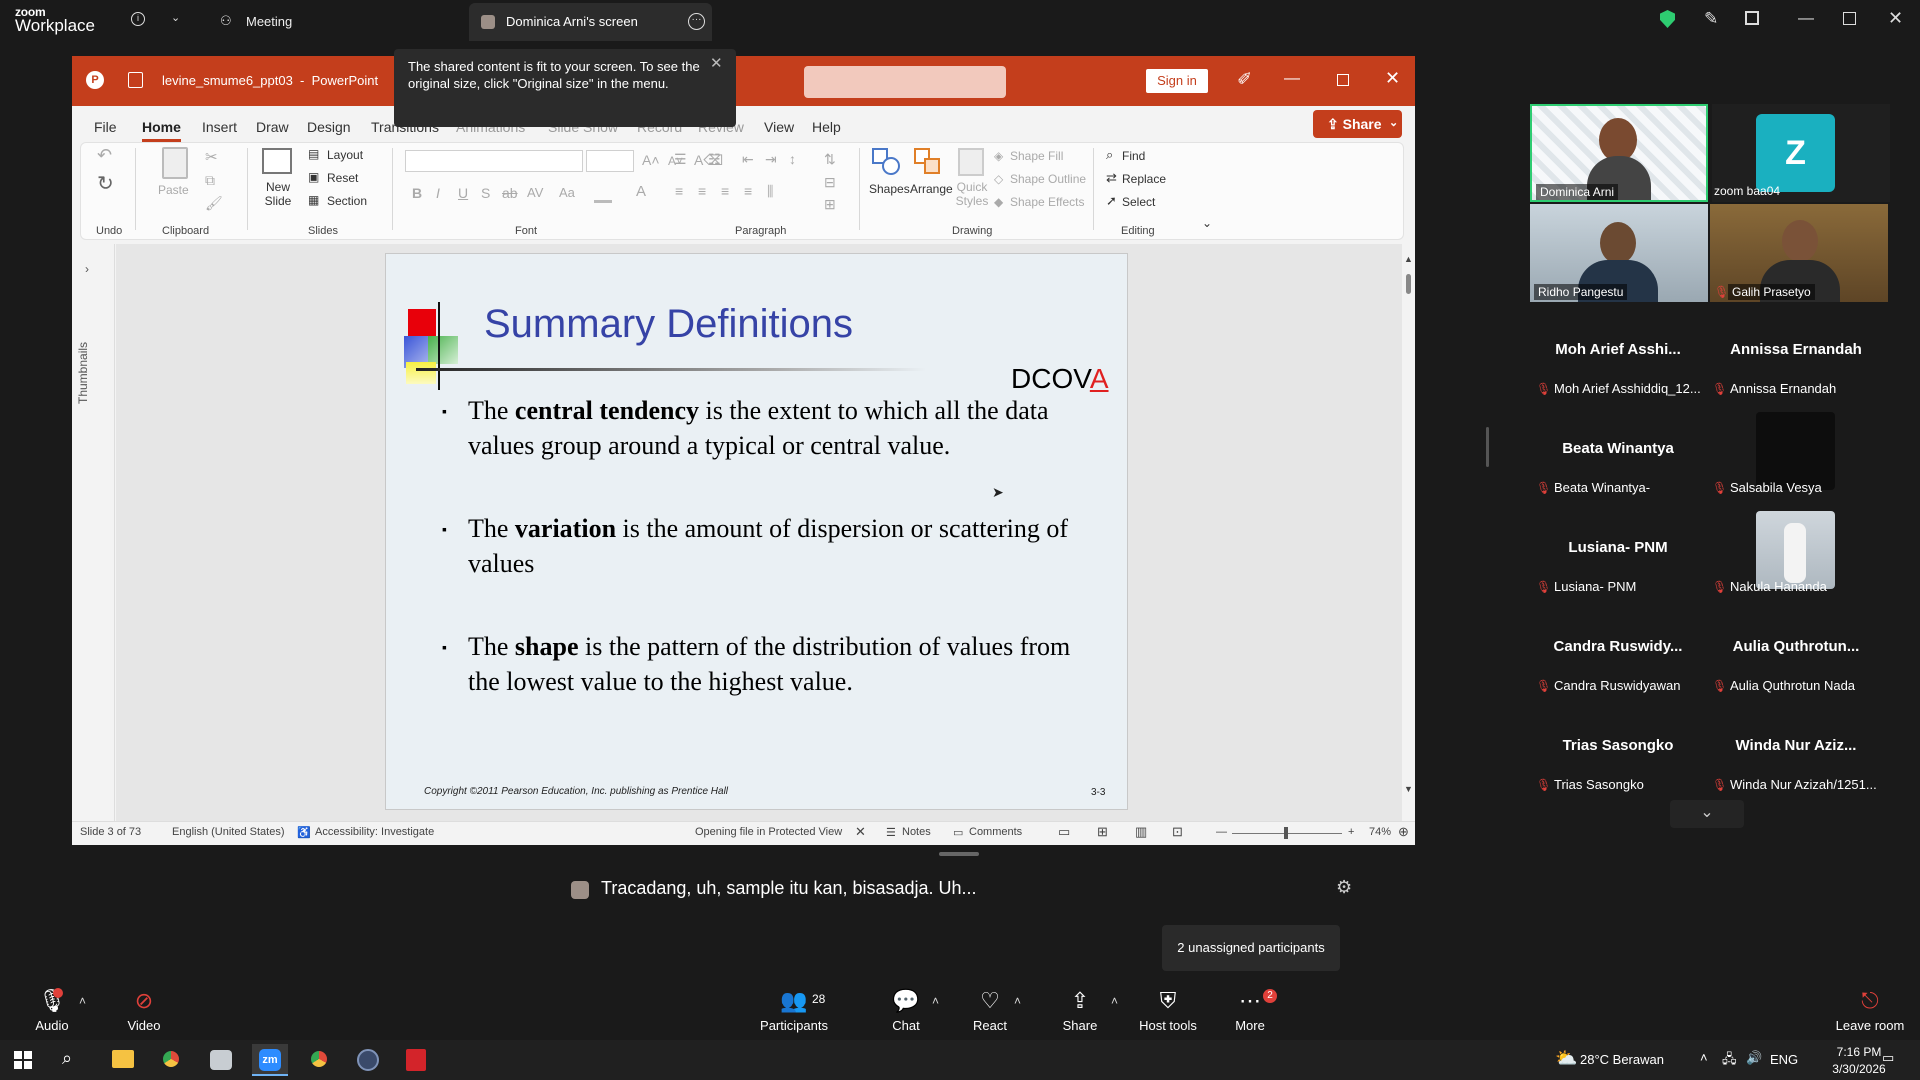 The width and height of the screenshot is (1920, 1080). What do you see at coordinates (830, 204) in the screenshot?
I see `smartart-icon: ⊞` at bounding box center [830, 204].